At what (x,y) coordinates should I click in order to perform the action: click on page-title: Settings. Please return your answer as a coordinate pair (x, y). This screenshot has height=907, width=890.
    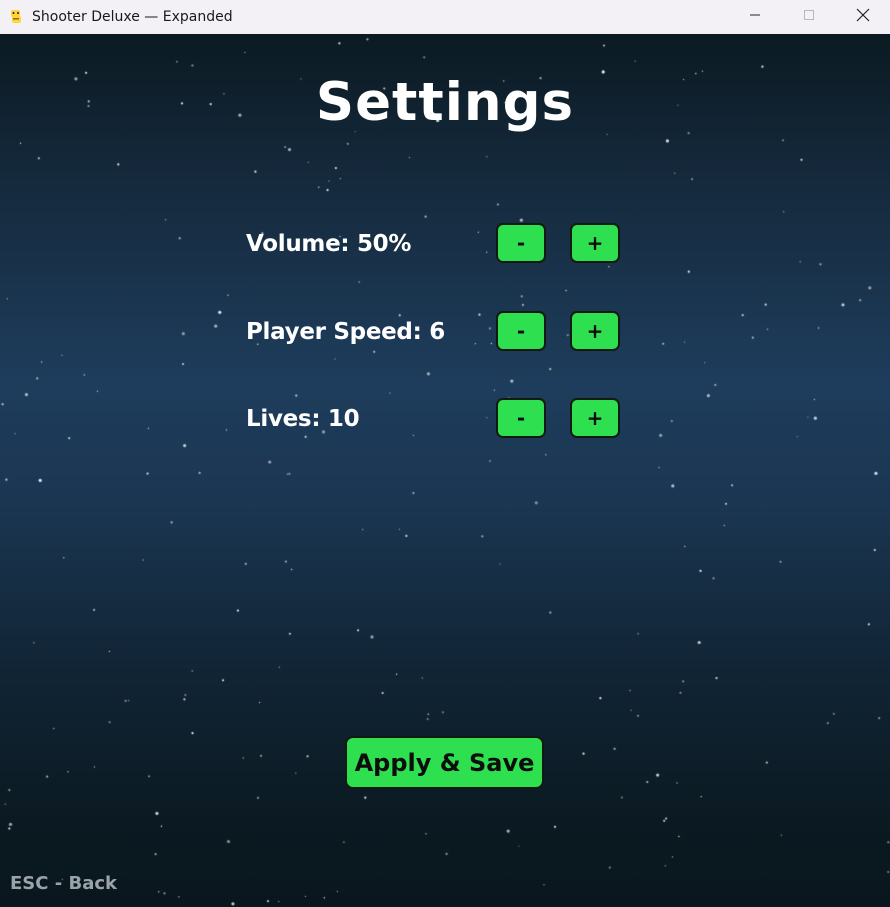
    Looking at the image, I should click on (445, 102).